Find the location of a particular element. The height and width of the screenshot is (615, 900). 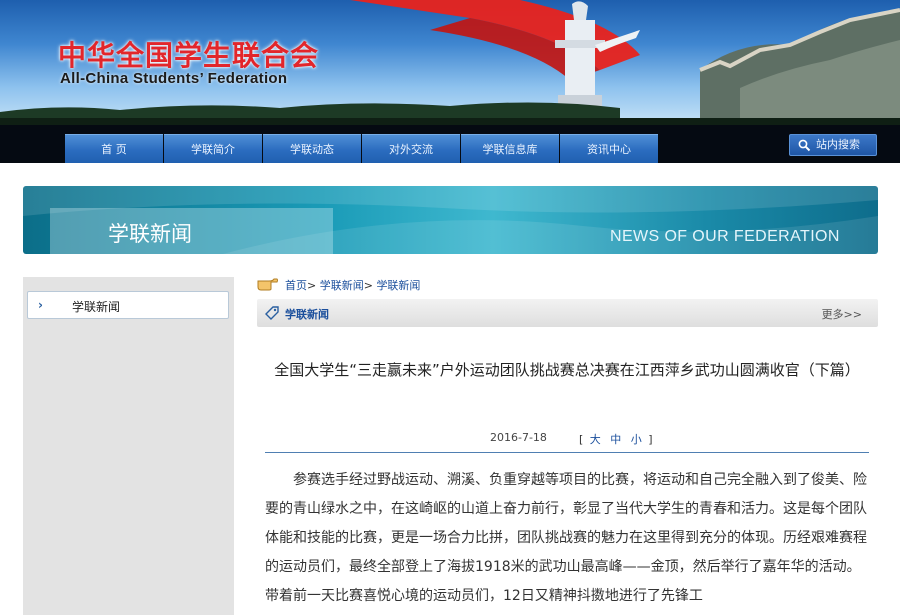

font-size-switcher: [ 大 中 小 ] is located at coordinates (616, 439).